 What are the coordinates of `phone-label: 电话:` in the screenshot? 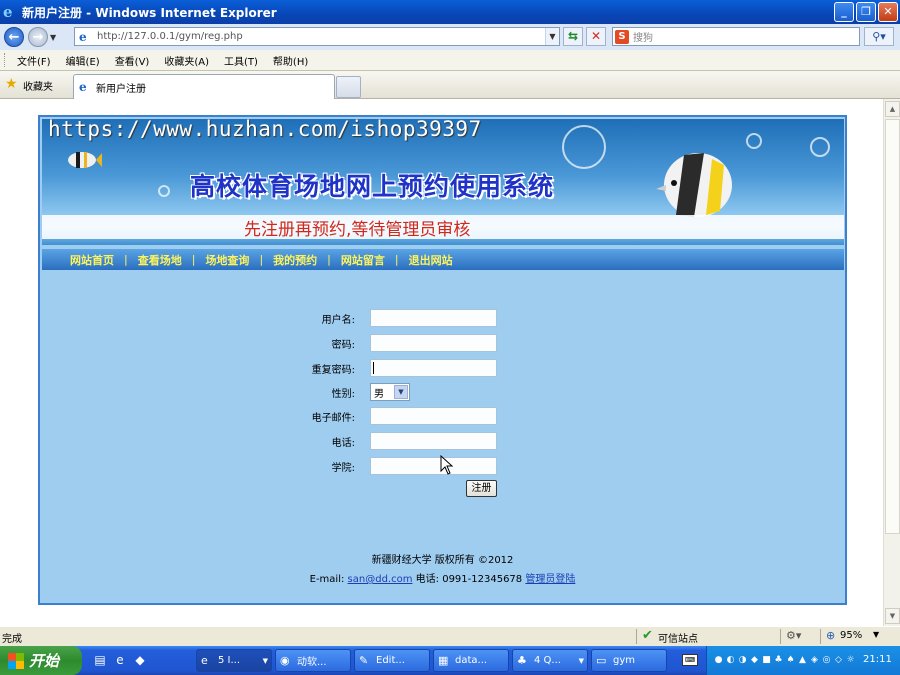 It's located at (343, 443).